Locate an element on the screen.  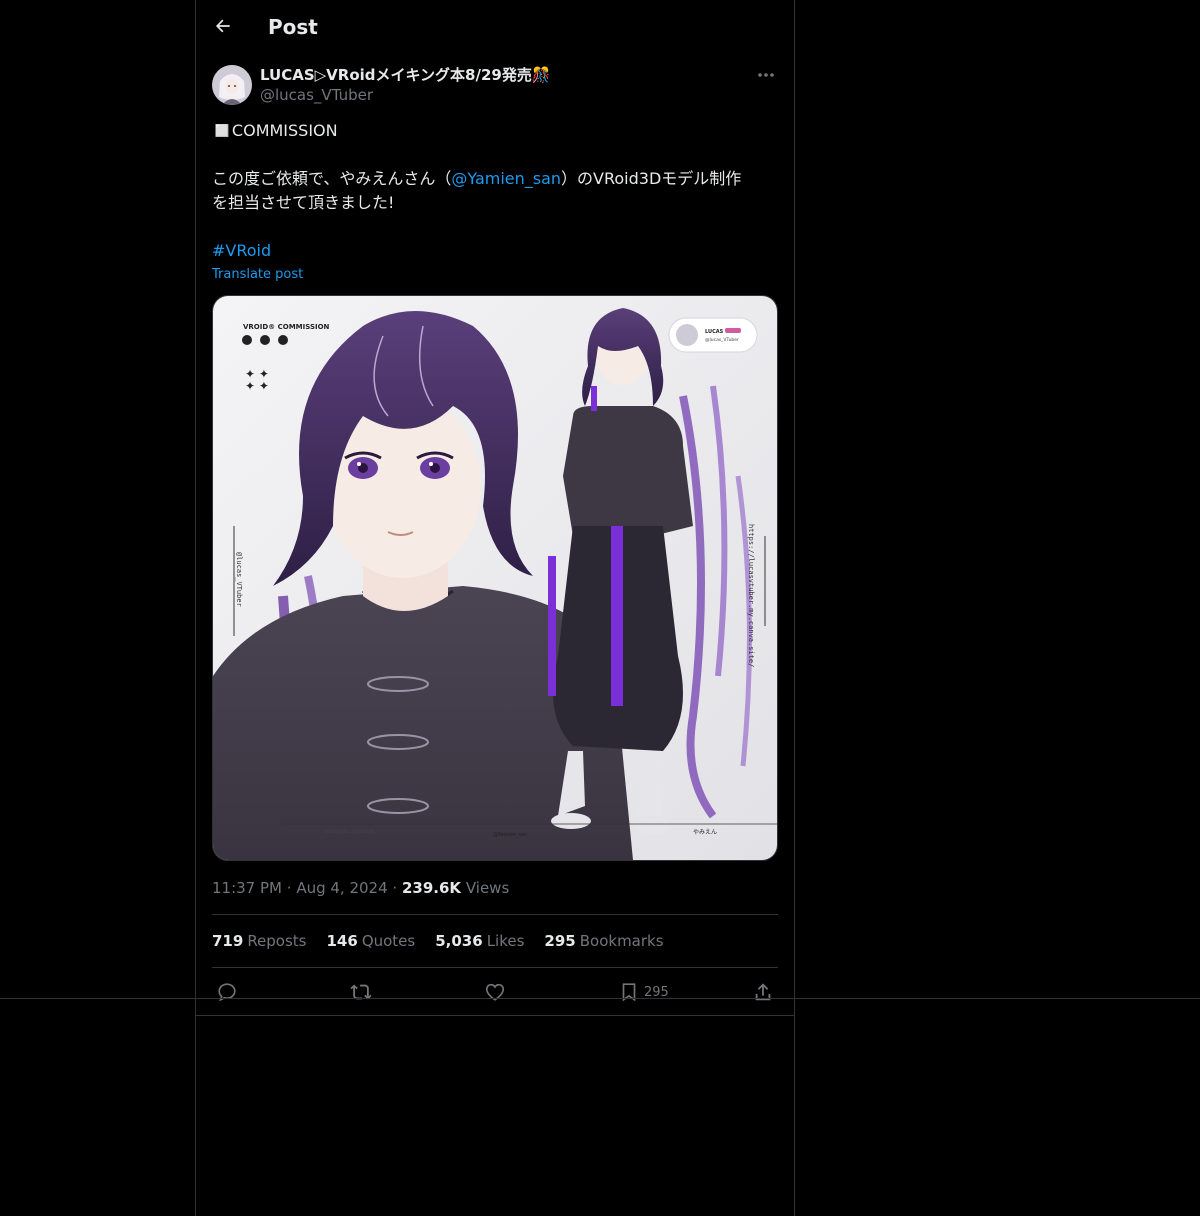
post-meta: 11:37 PM · Aug 4, 2024 · 239.6K Views is located at coordinates (360, 888).